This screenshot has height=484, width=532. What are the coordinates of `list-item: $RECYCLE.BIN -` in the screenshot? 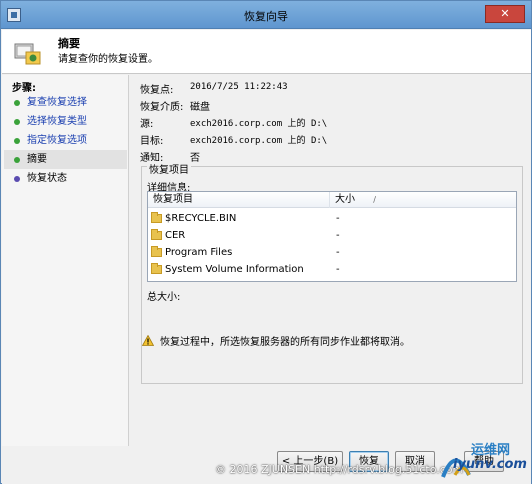 It's located at (332, 218).